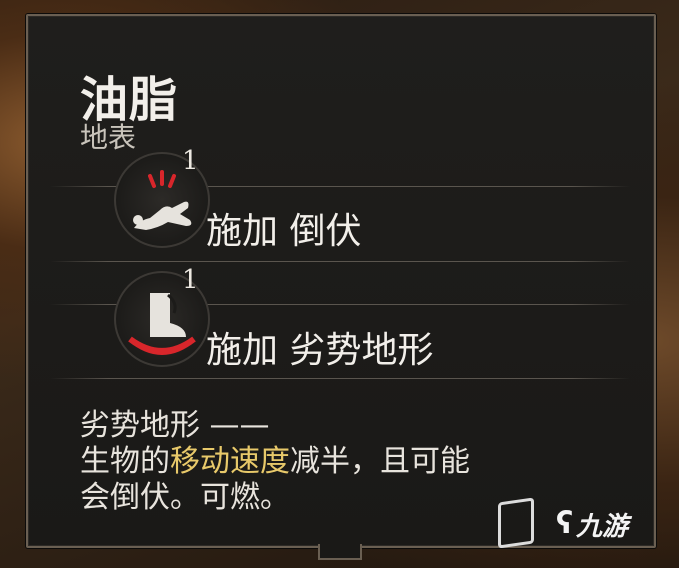 The height and width of the screenshot is (568, 679). What do you see at coordinates (125, 461) in the screenshot?
I see `description-text: 生物的` at bounding box center [125, 461].